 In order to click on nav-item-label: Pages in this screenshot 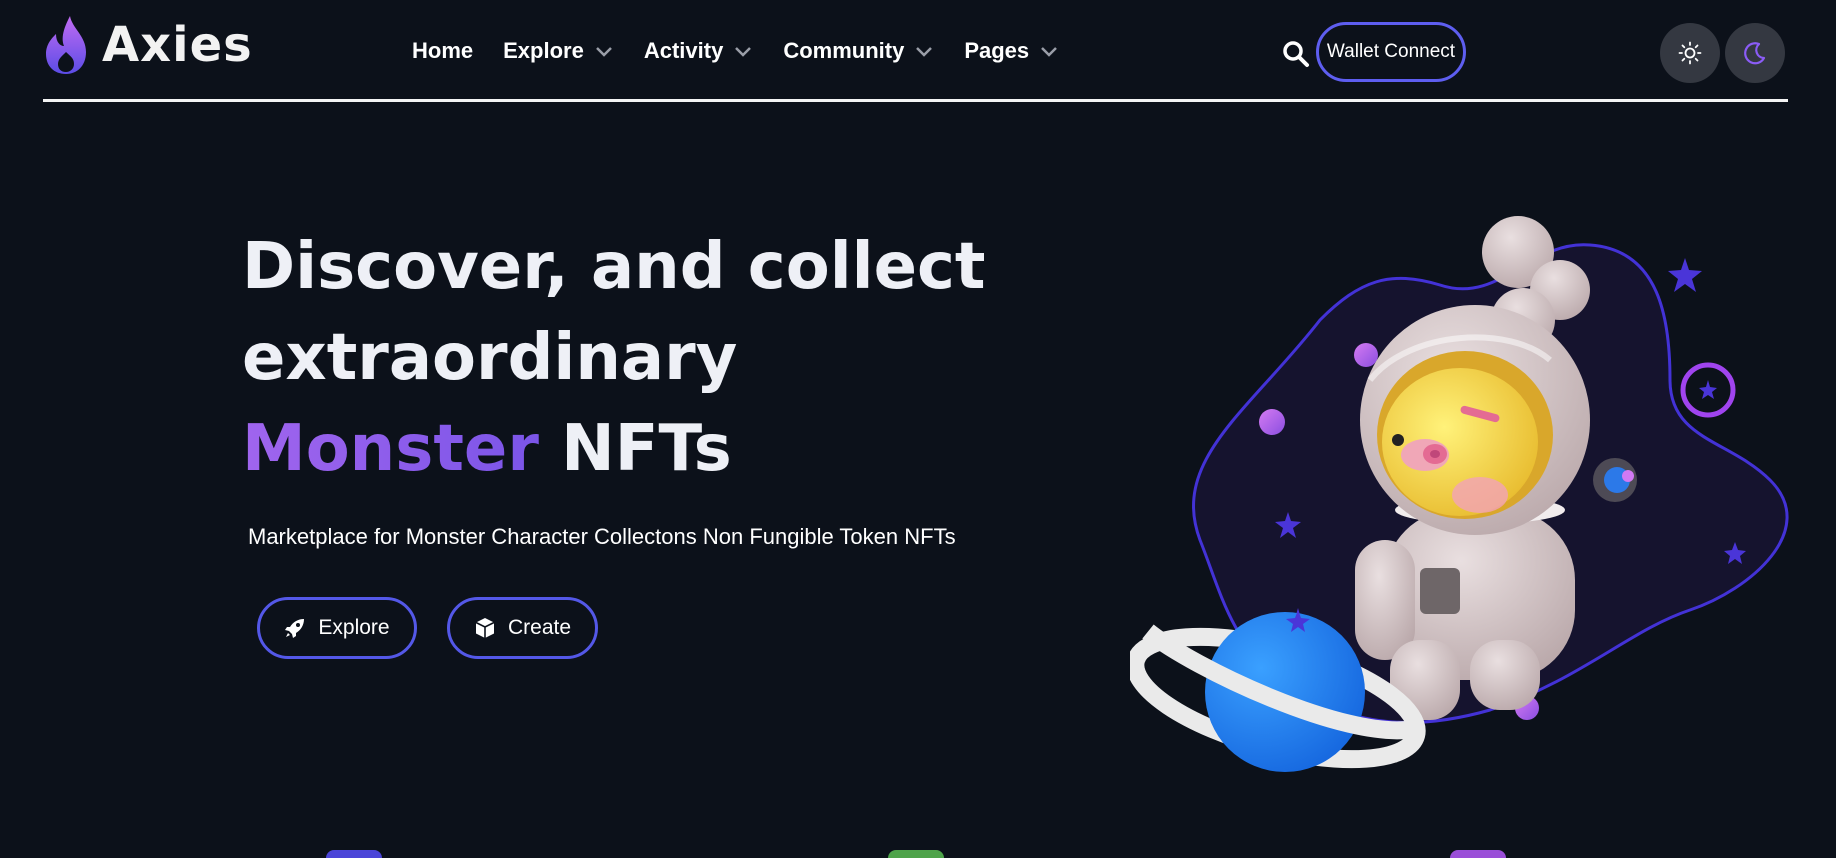, I will do `click(997, 50)`.